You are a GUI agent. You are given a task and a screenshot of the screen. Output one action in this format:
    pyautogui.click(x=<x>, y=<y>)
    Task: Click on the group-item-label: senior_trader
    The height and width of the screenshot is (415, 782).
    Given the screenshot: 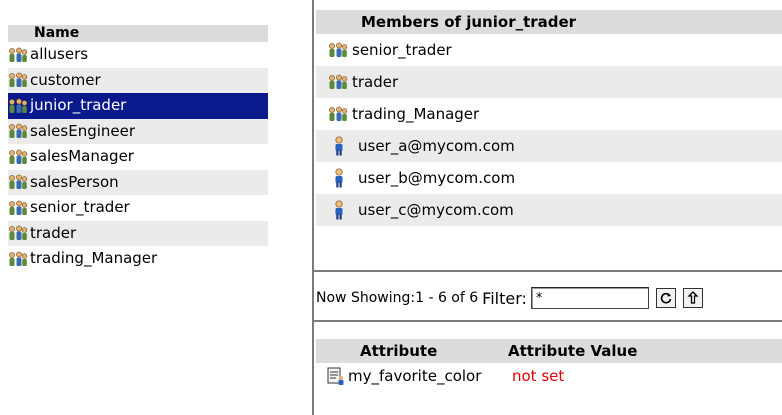 What is the action you would take?
    pyautogui.click(x=80, y=207)
    